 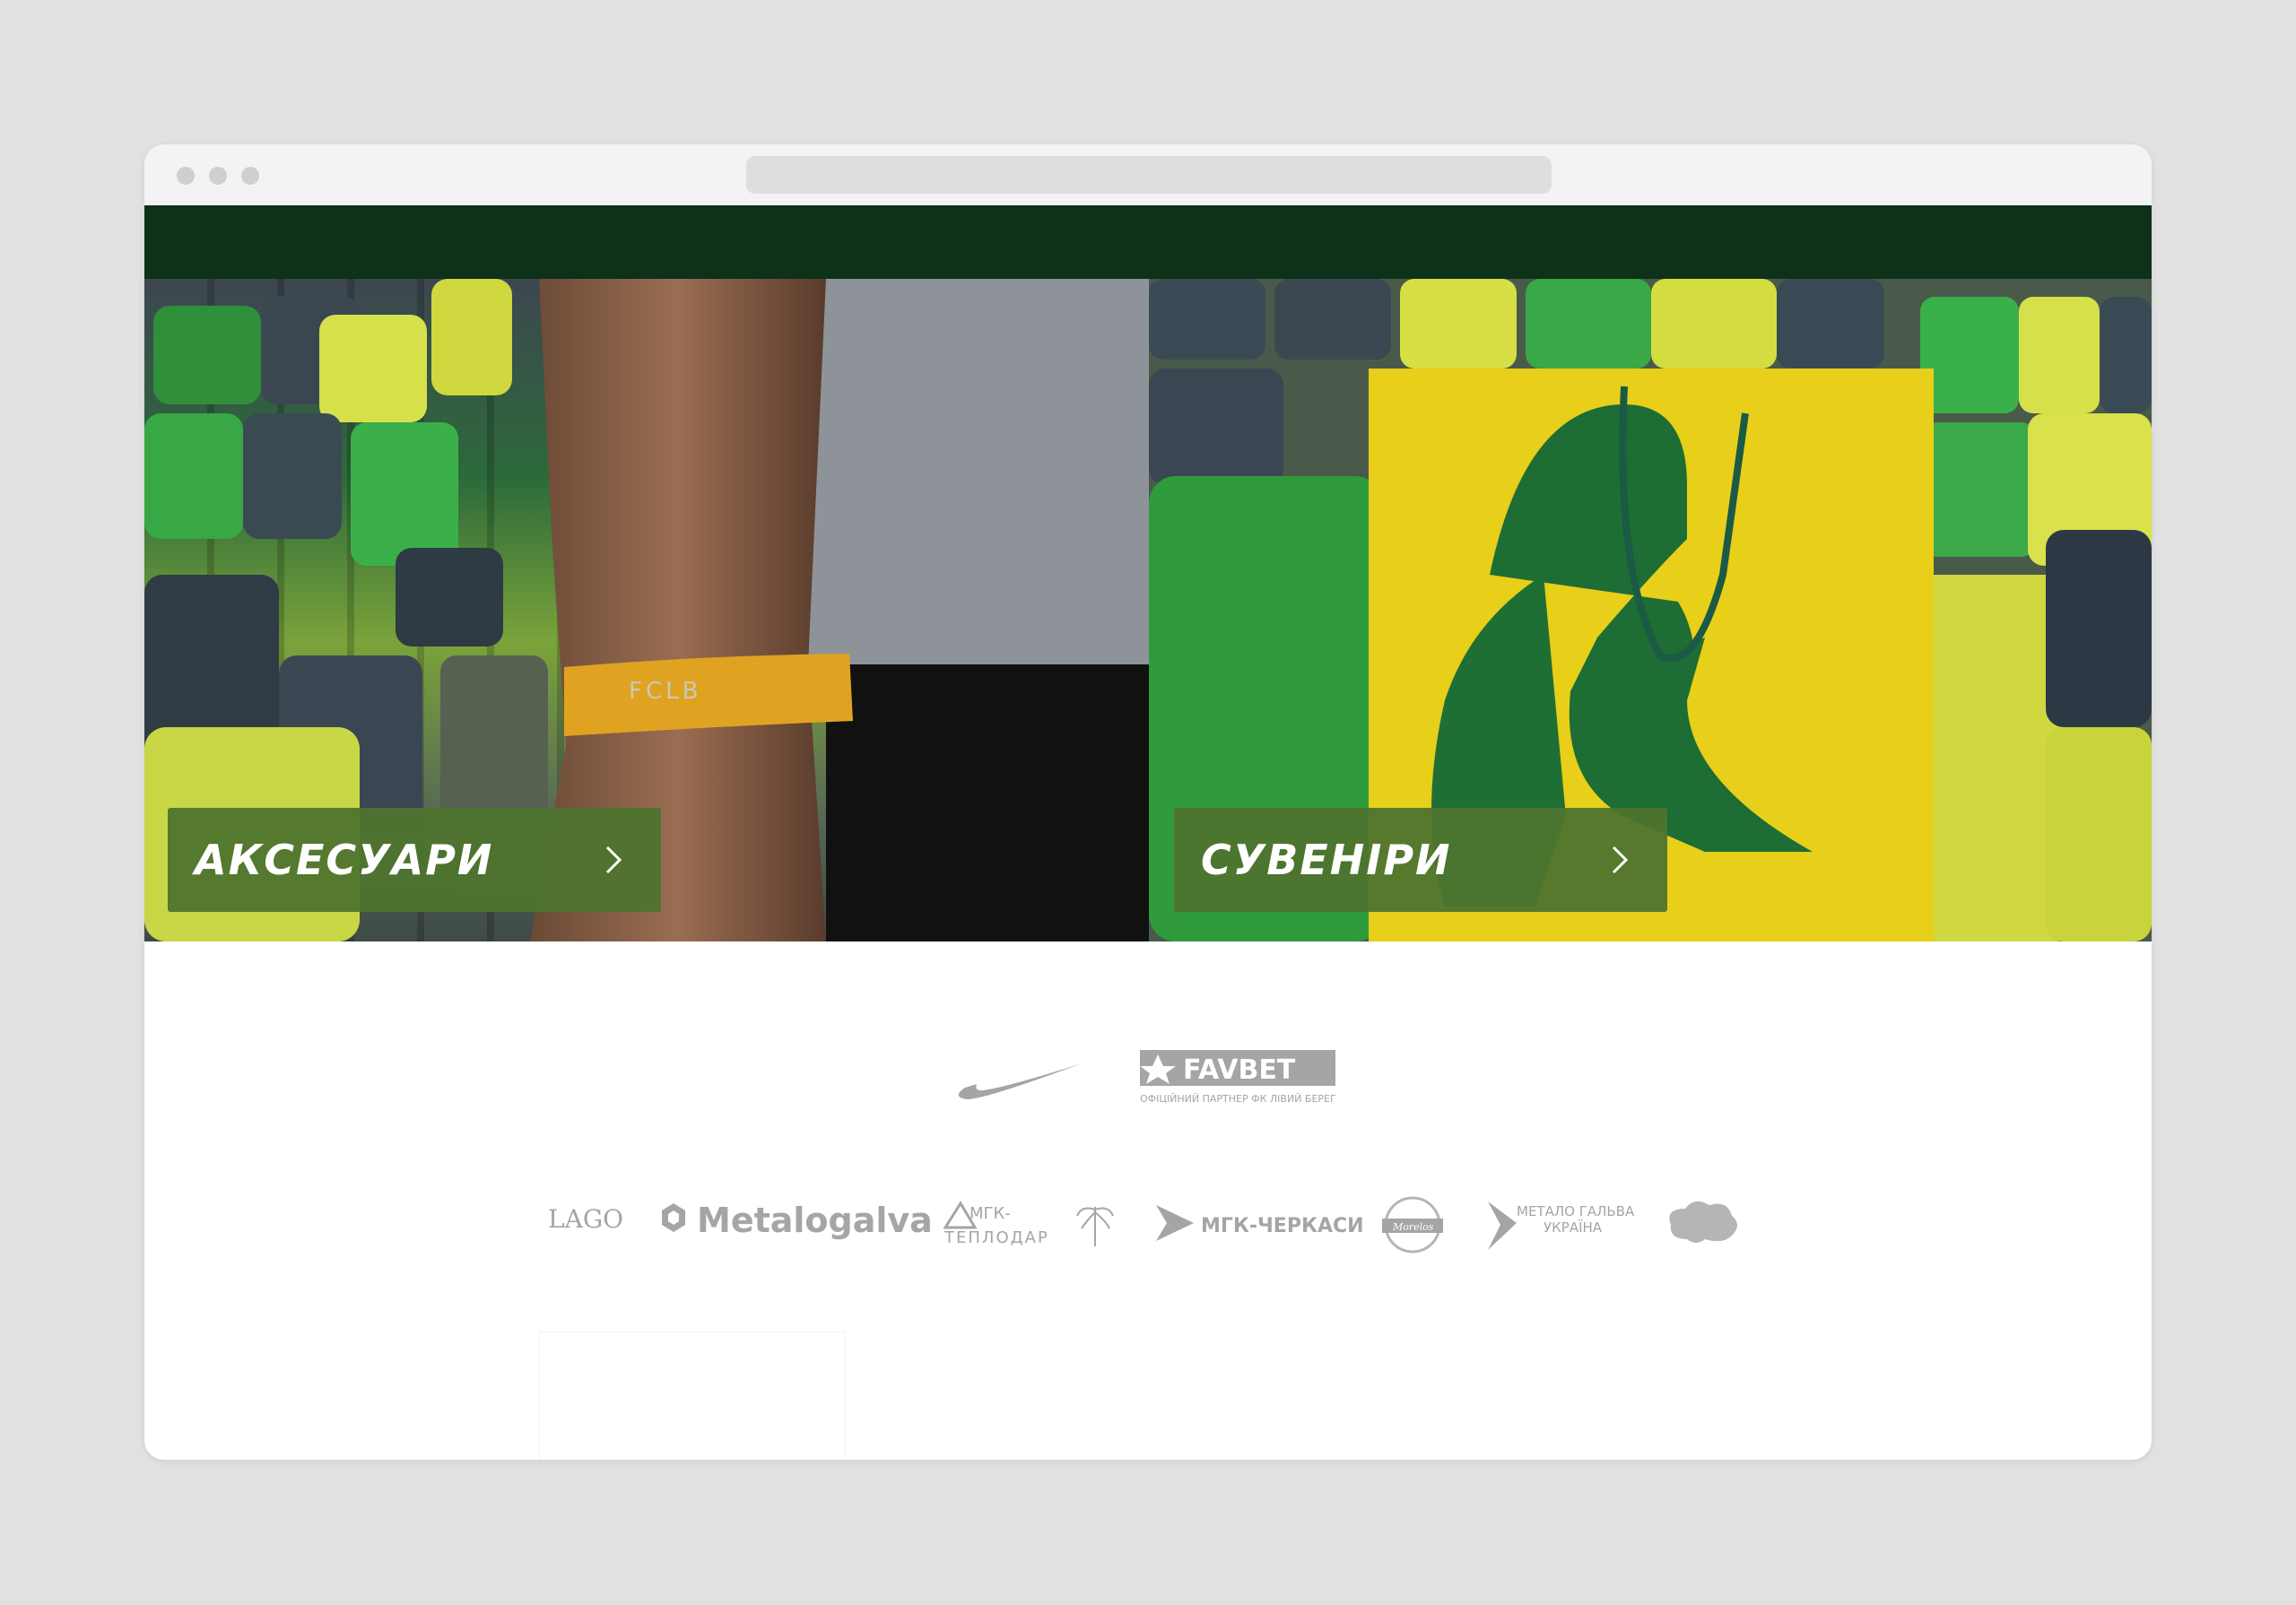 I want to click on metalo-galva-line2: УКРАЇНА, so click(x=1573, y=1227).